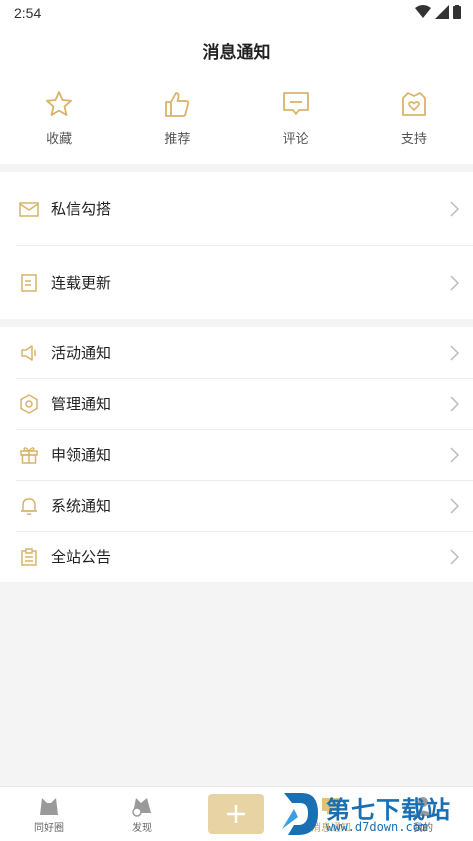 The width and height of the screenshot is (473, 841). I want to click on menu-item-private-messages: 私信勾搭, so click(236, 208).